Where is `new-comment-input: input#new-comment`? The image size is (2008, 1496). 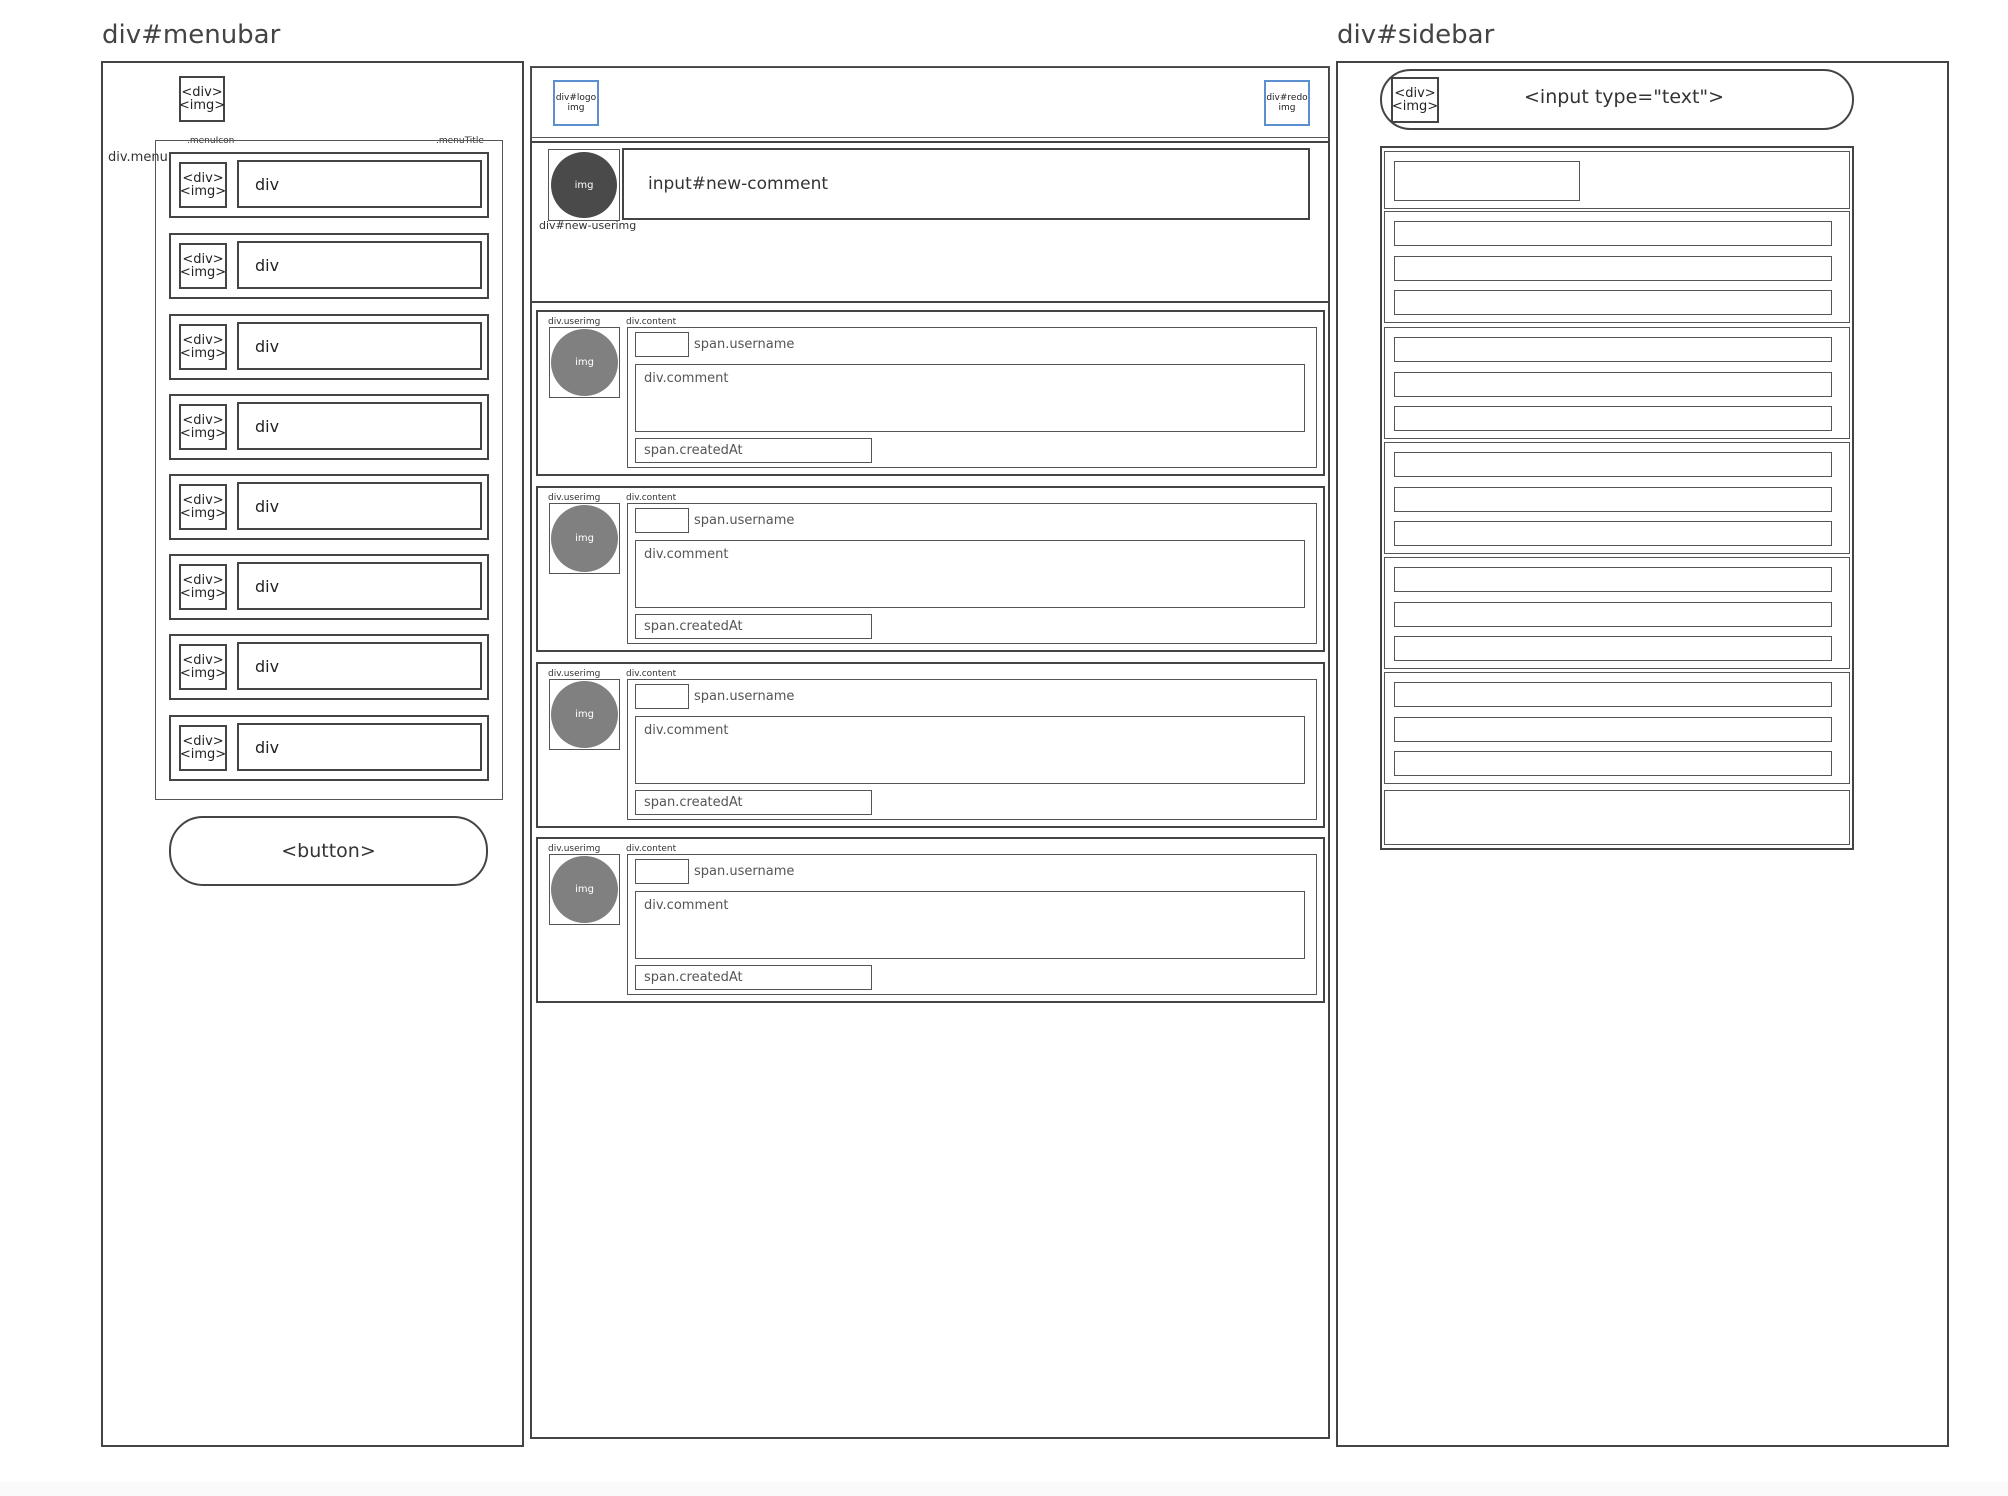
new-comment-input: input#new-comment is located at coordinates (966, 184).